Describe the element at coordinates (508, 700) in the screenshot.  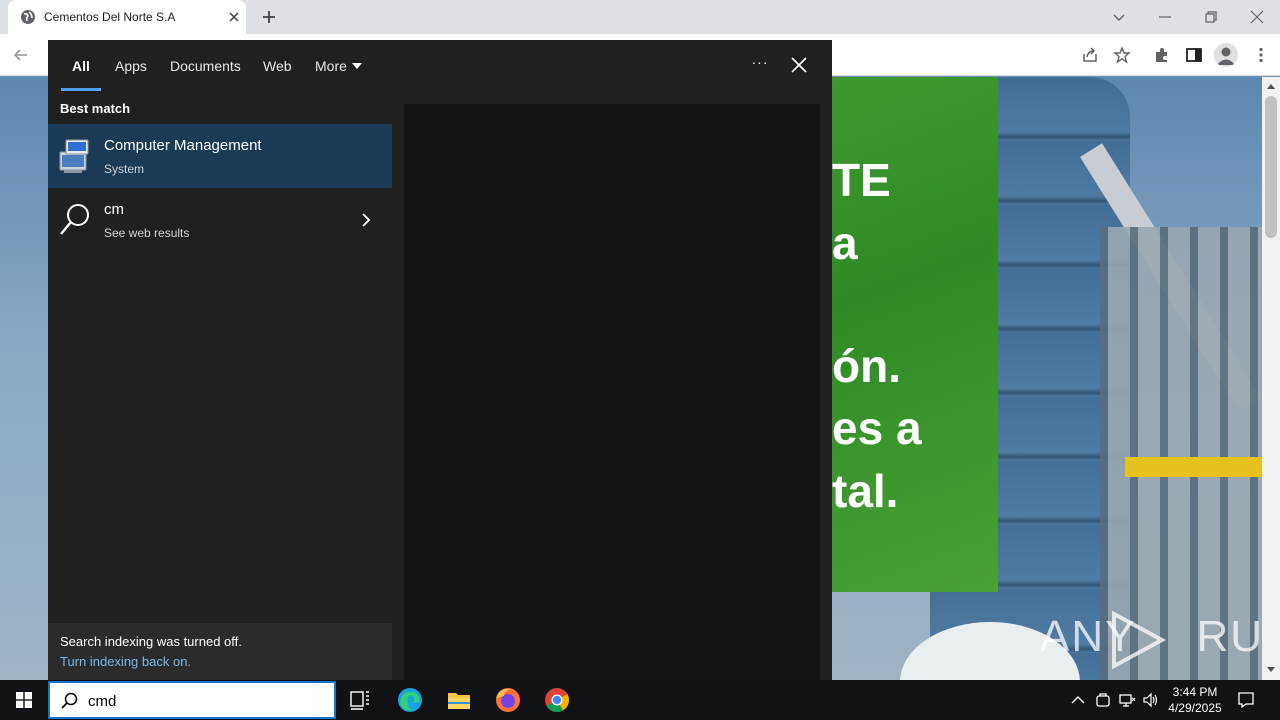
I see `firefox-icon` at that location.